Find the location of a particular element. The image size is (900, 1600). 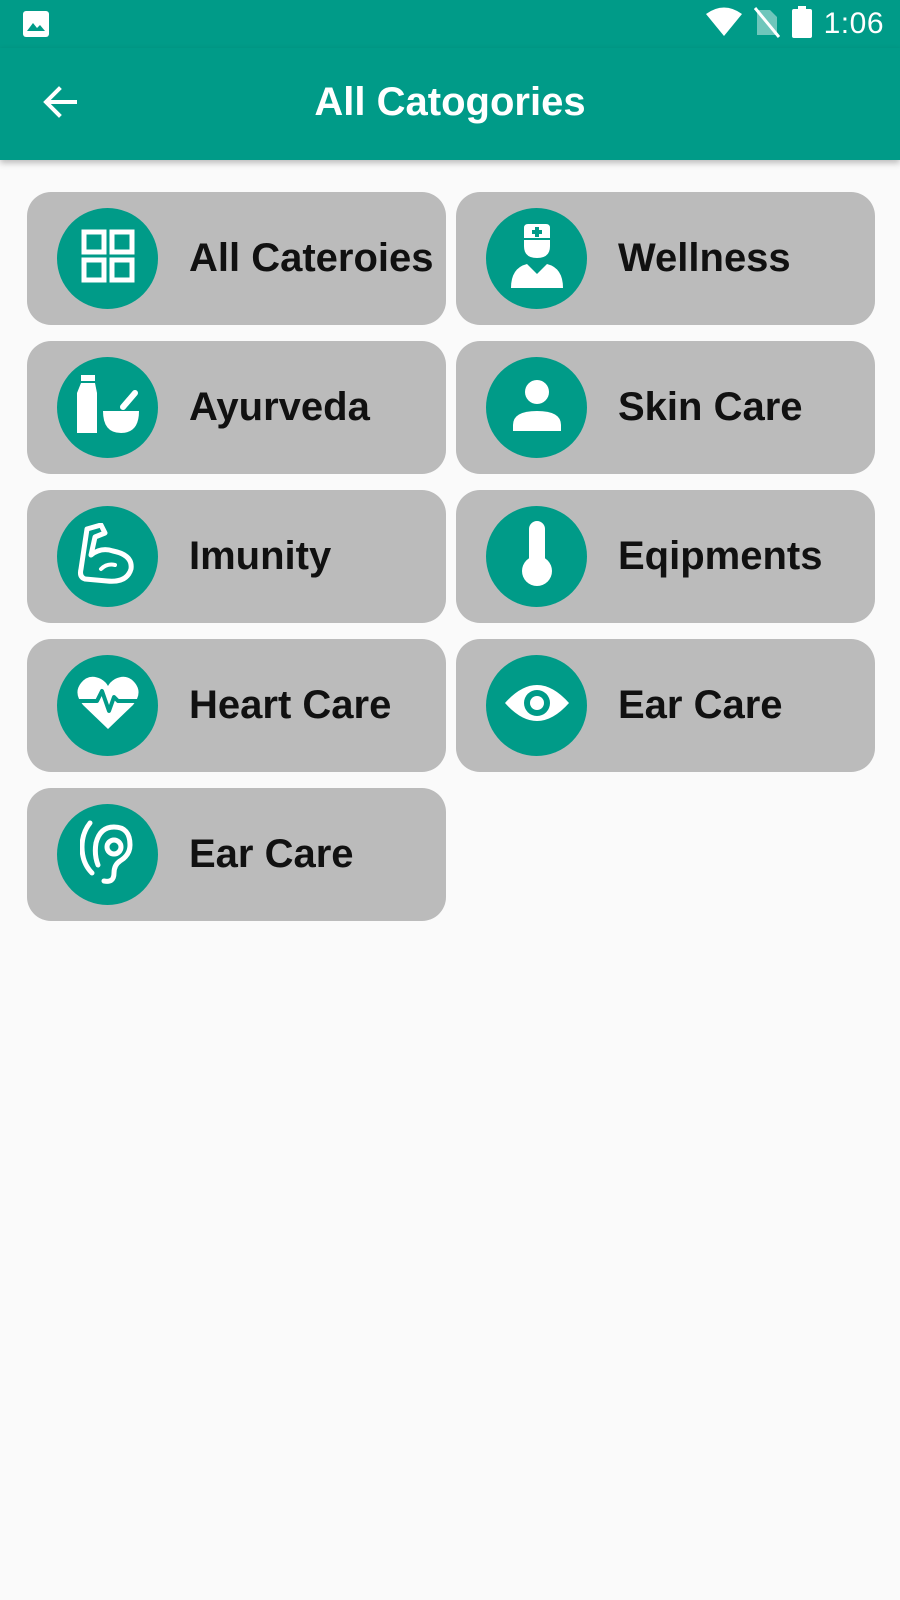

category-label: All Cateroies is located at coordinates (311, 258).